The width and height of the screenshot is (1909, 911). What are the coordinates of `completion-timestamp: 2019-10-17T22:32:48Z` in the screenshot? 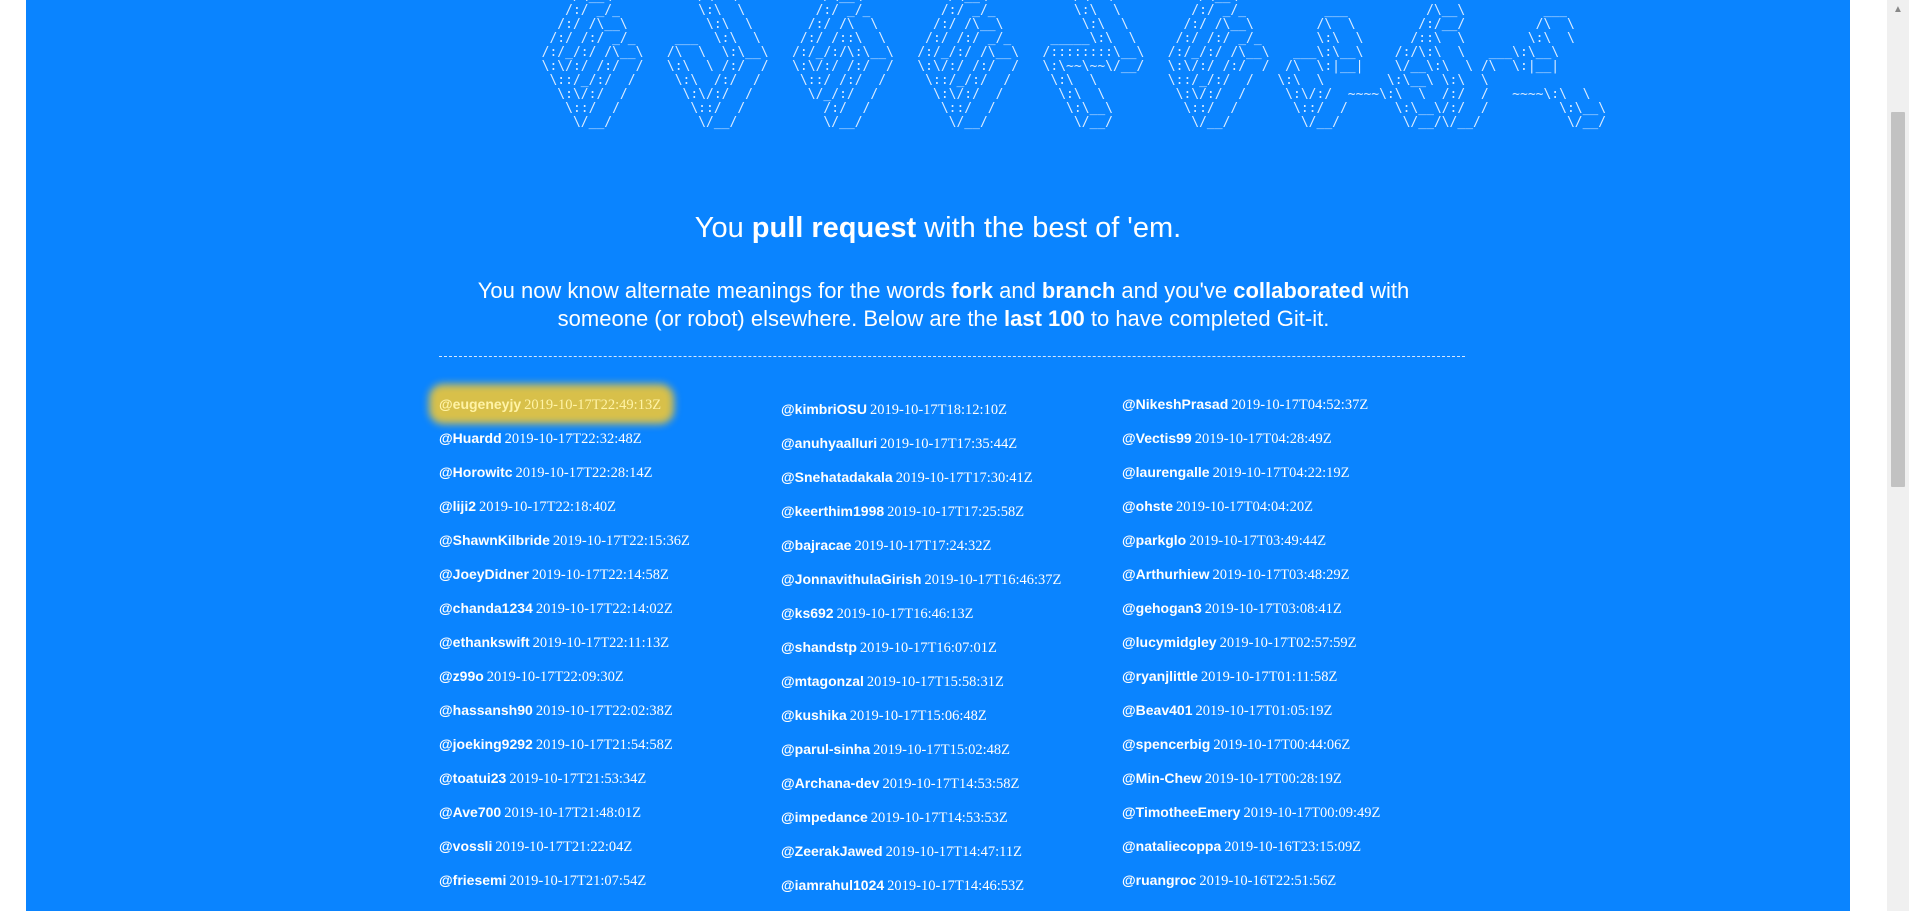 It's located at (573, 439).